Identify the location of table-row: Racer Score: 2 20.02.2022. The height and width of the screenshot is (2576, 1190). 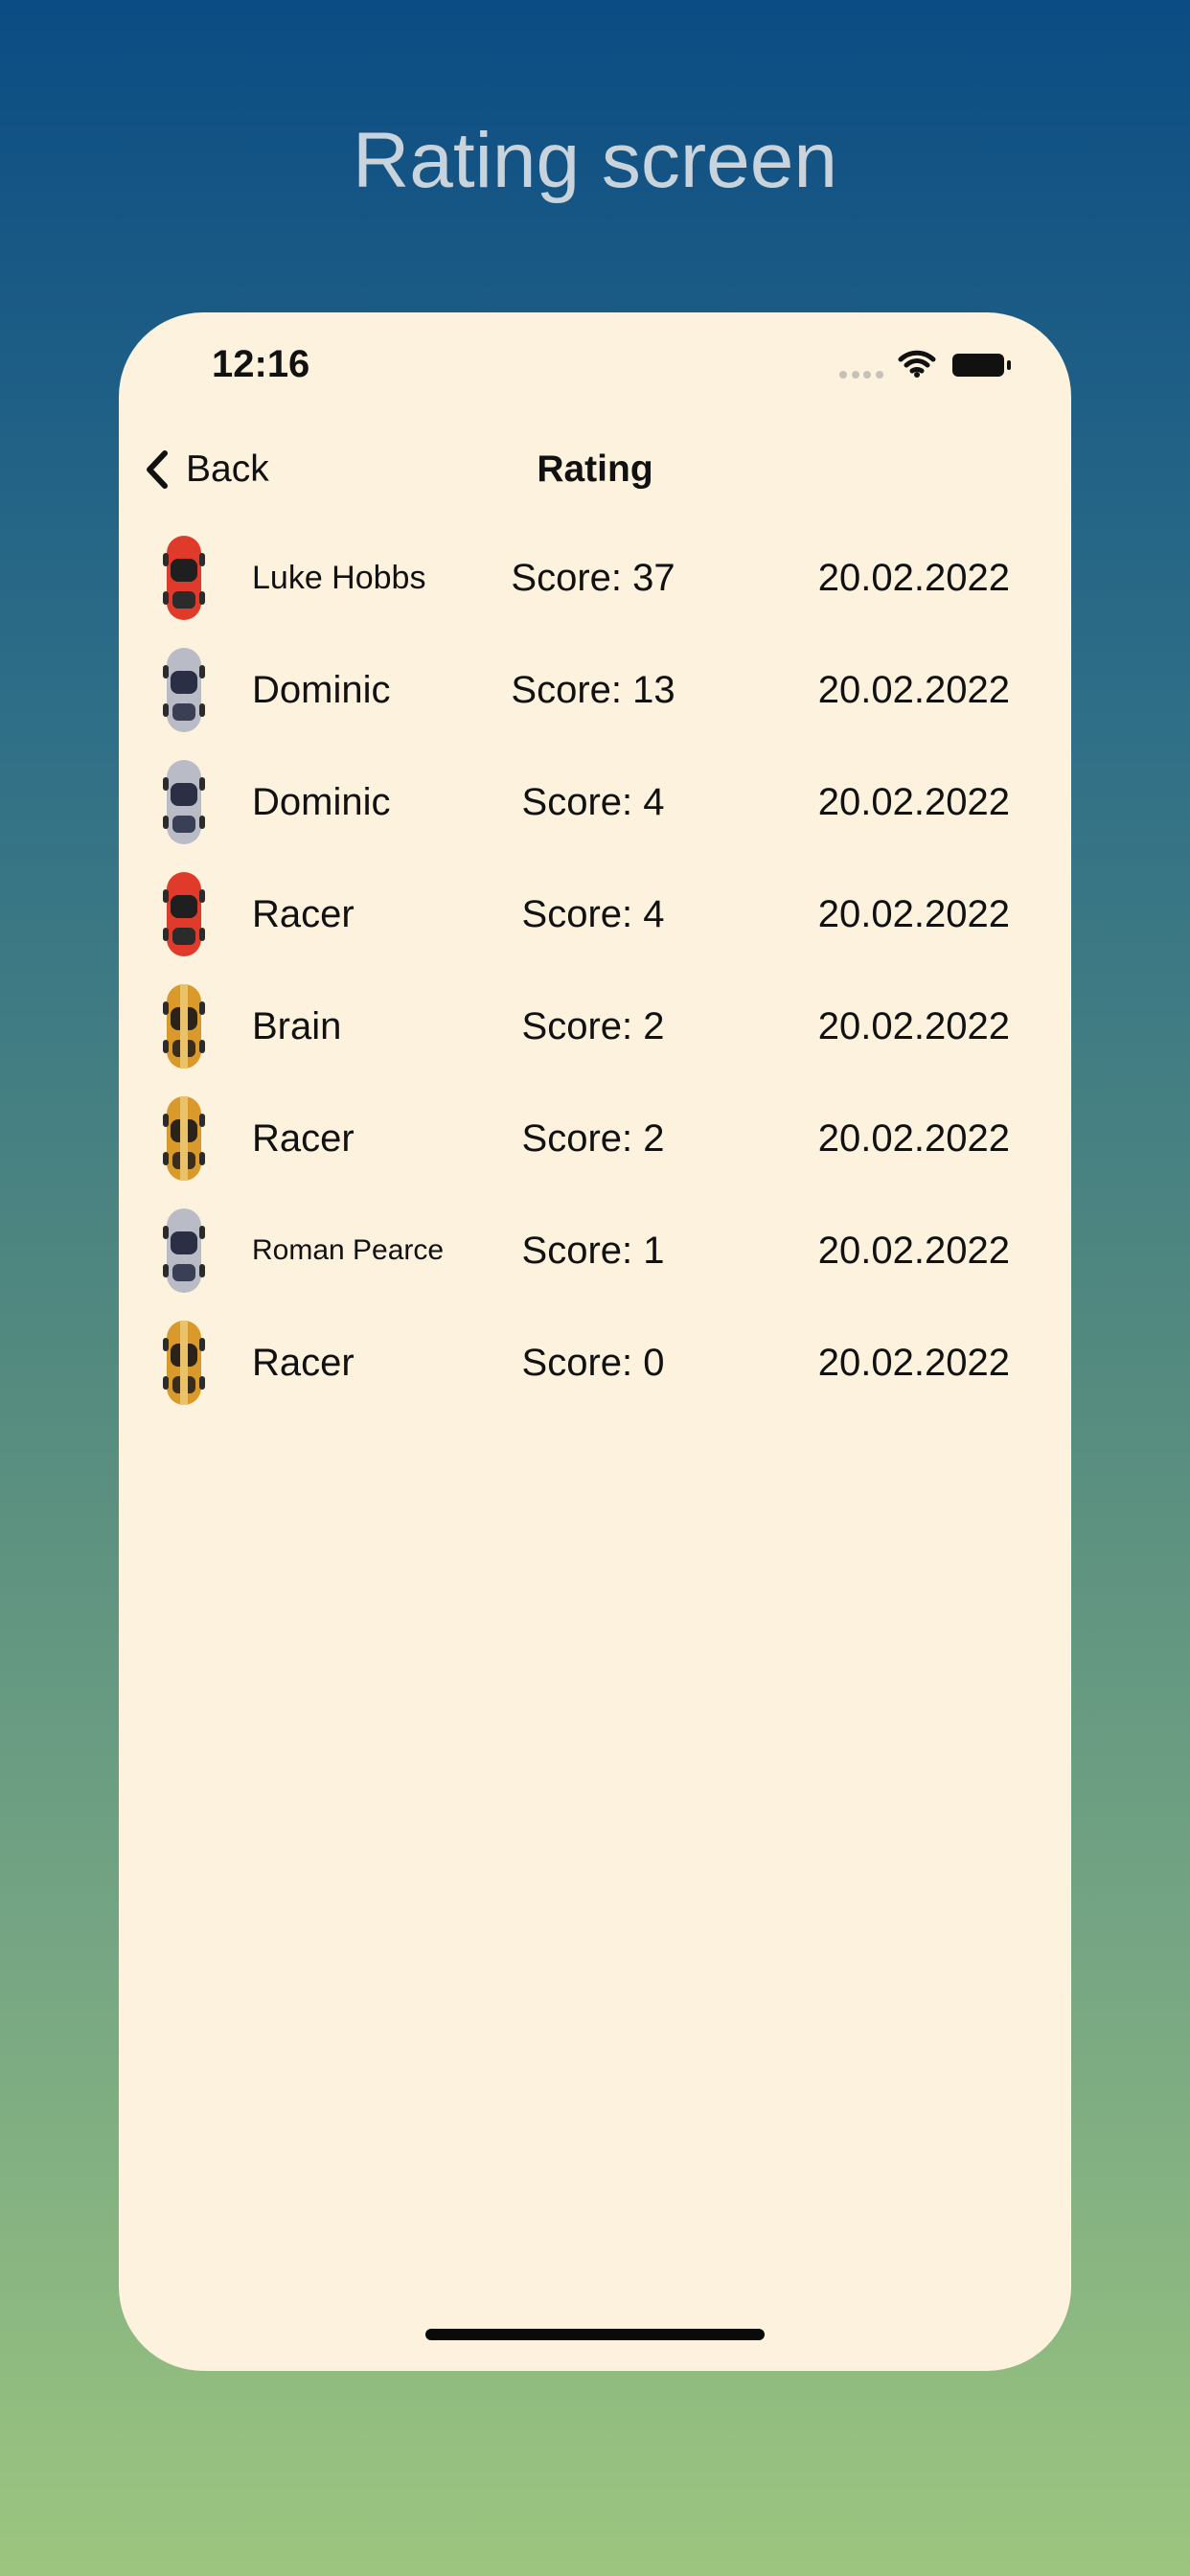
(595, 1139).